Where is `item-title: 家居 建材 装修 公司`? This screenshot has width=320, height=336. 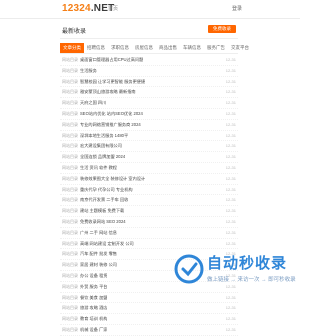 item-title: 家居 建材 装修 公司 is located at coordinates (98, 265).